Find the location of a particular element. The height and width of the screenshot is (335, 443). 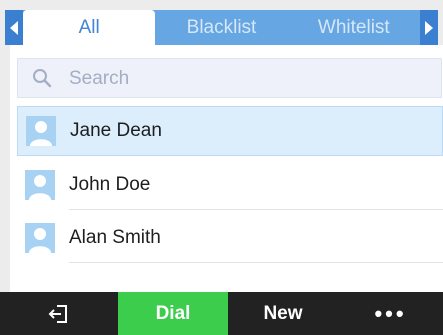

tab-blacklist: Blacklist is located at coordinates (221, 27).